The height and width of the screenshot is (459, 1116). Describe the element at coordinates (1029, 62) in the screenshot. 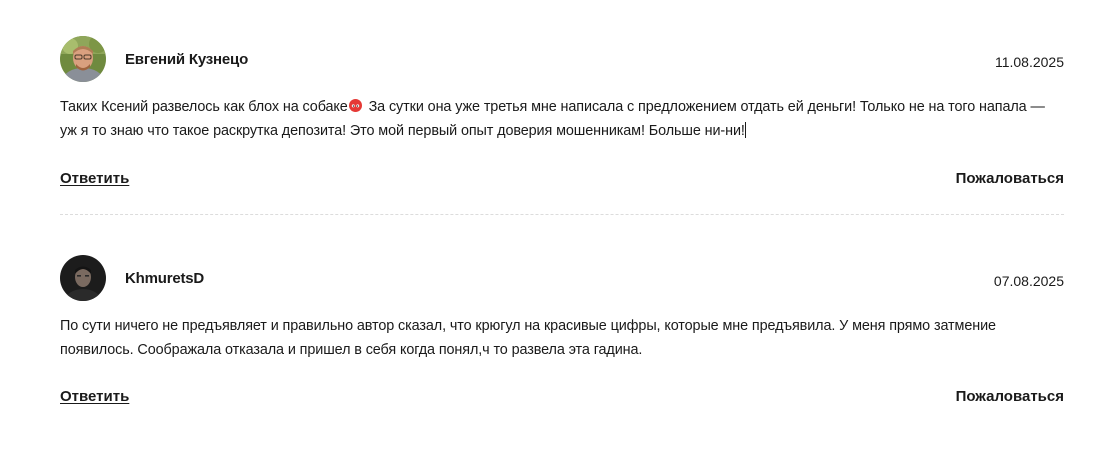

I see `comment-date: 11.08.2025` at that location.